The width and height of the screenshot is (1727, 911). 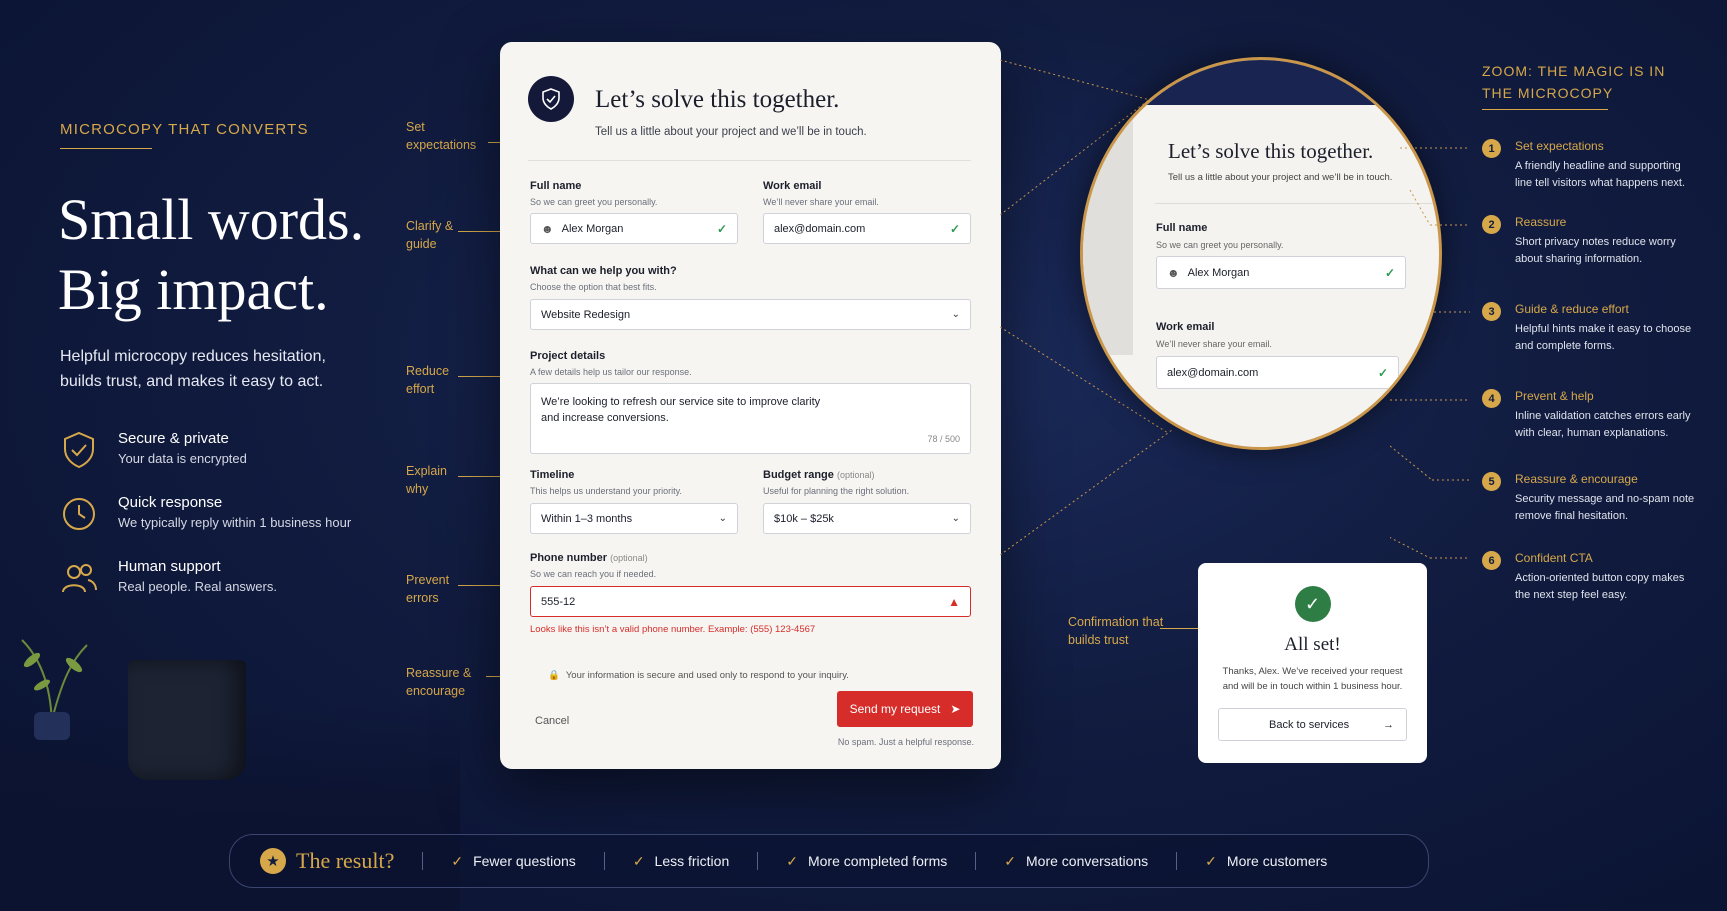 What do you see at coordinates (605, 418) in the screenshot?
I see `details-line-2: and increase conversions.` at bounding box center [605, 418].